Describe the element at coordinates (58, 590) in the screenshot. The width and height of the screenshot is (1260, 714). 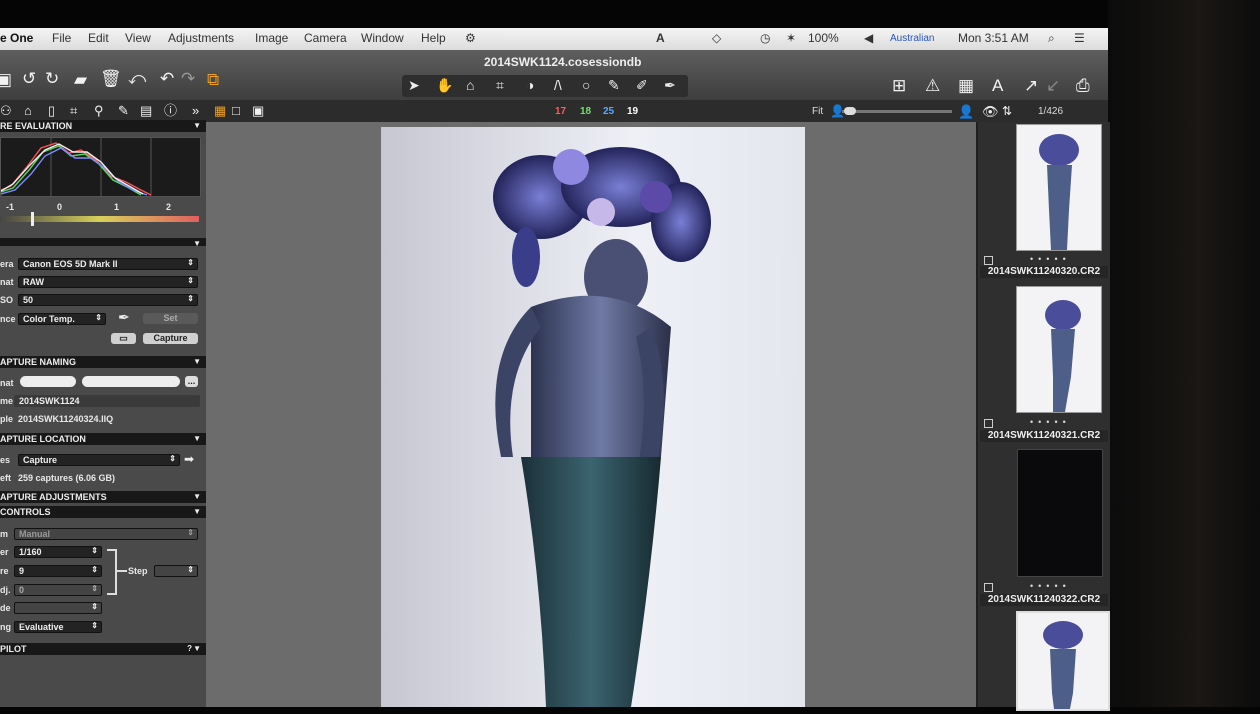
I see `exposure-adj-stepper: 0 ⇕` at that location.